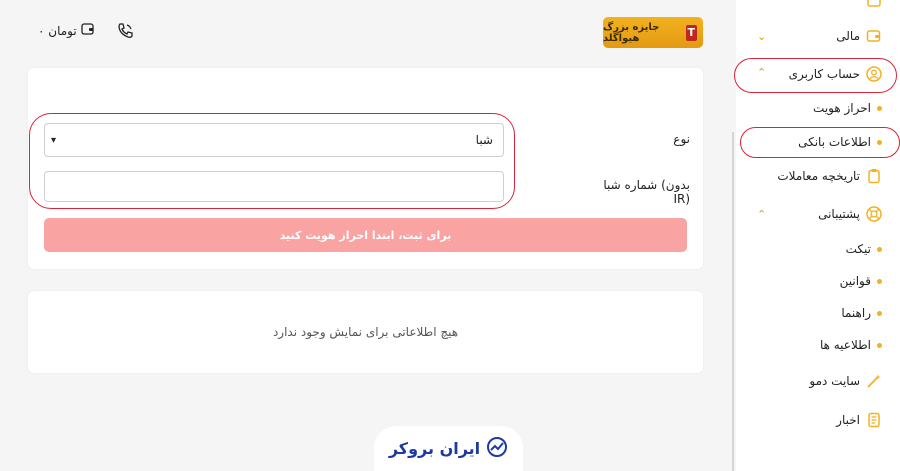 The width and height of the screenshot is (900, 471). I want to click on sidebar-item-guide: راهنما, so click(861, 313).